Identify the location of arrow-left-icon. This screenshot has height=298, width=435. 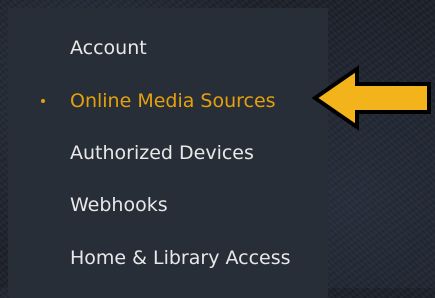
(371, 98).